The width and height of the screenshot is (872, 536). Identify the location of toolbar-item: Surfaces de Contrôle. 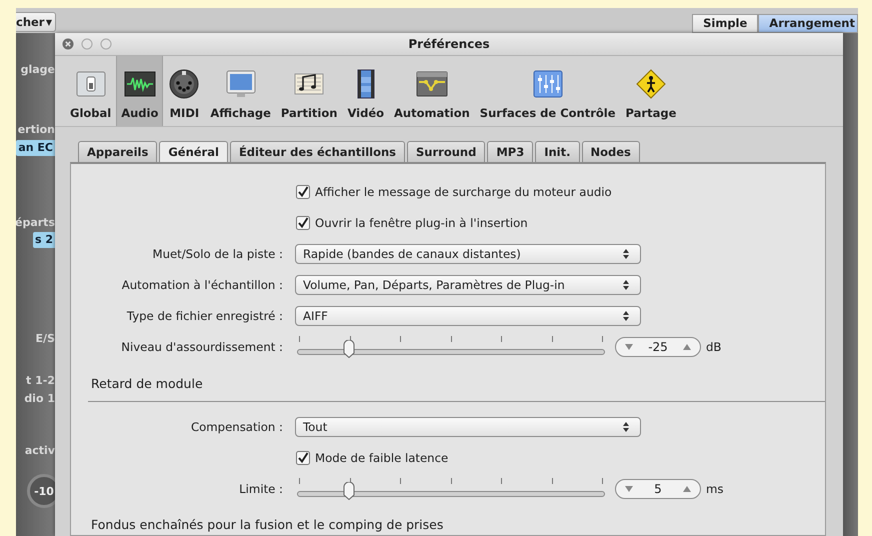
(547, 91).